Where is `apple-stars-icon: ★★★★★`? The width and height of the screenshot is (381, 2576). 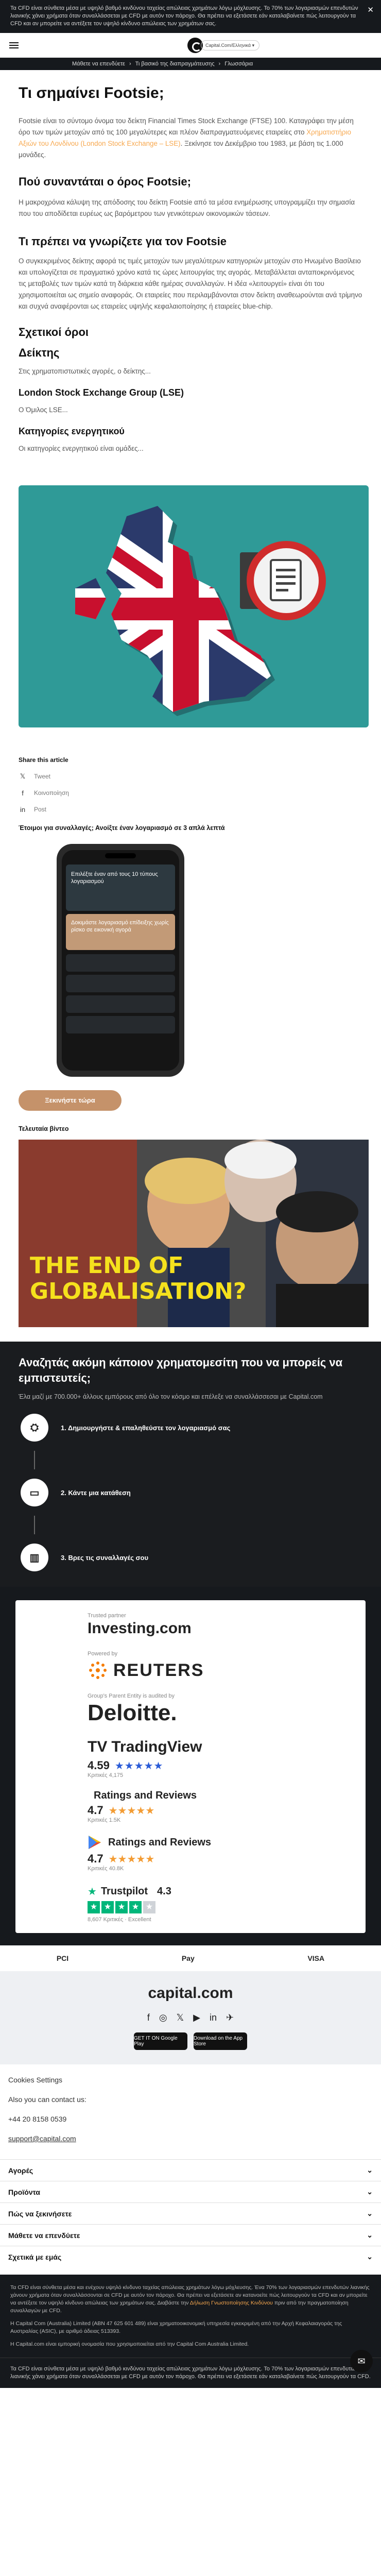 apple-stars-icon: ★★★★★ is located at coordinates (131, 1811).